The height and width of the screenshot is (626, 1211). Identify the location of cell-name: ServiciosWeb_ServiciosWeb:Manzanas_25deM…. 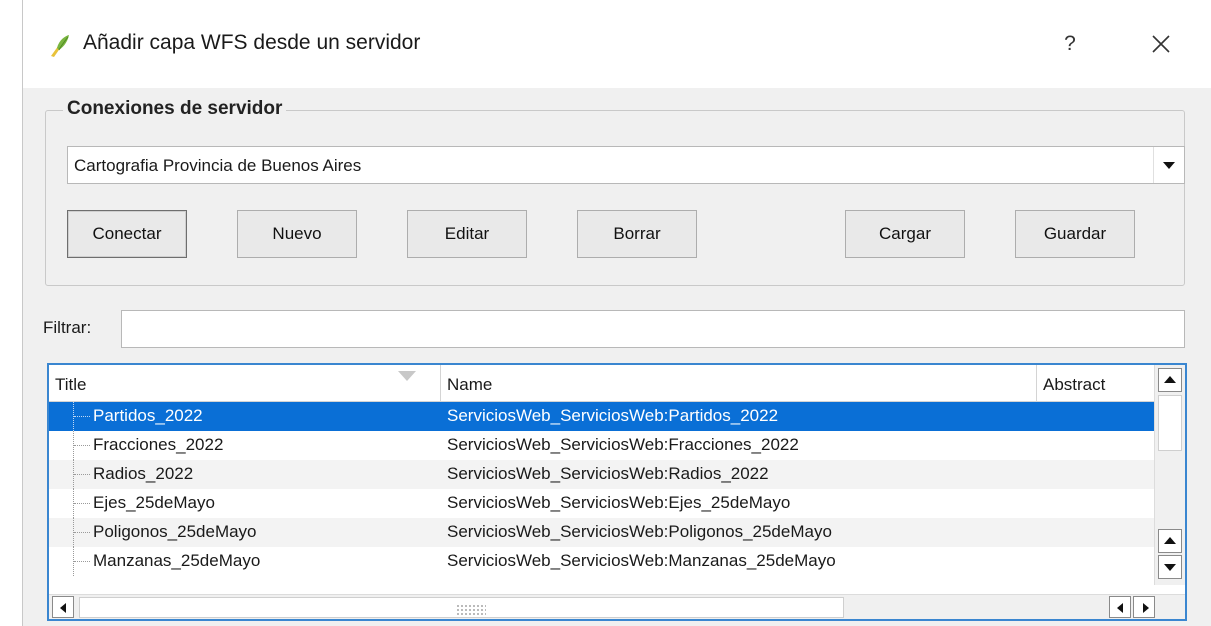
(641, 560).